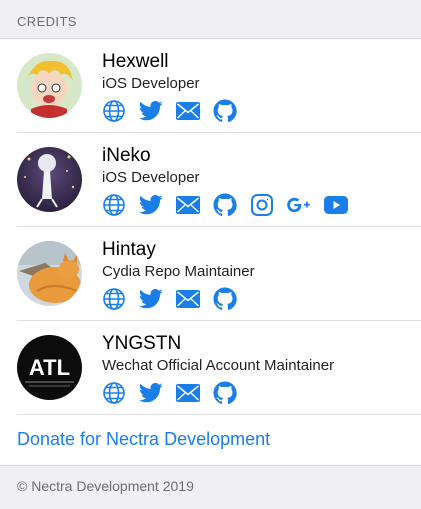  I want to click on credit-role: Wechat Official Account Maintainer, so click(218, 365).